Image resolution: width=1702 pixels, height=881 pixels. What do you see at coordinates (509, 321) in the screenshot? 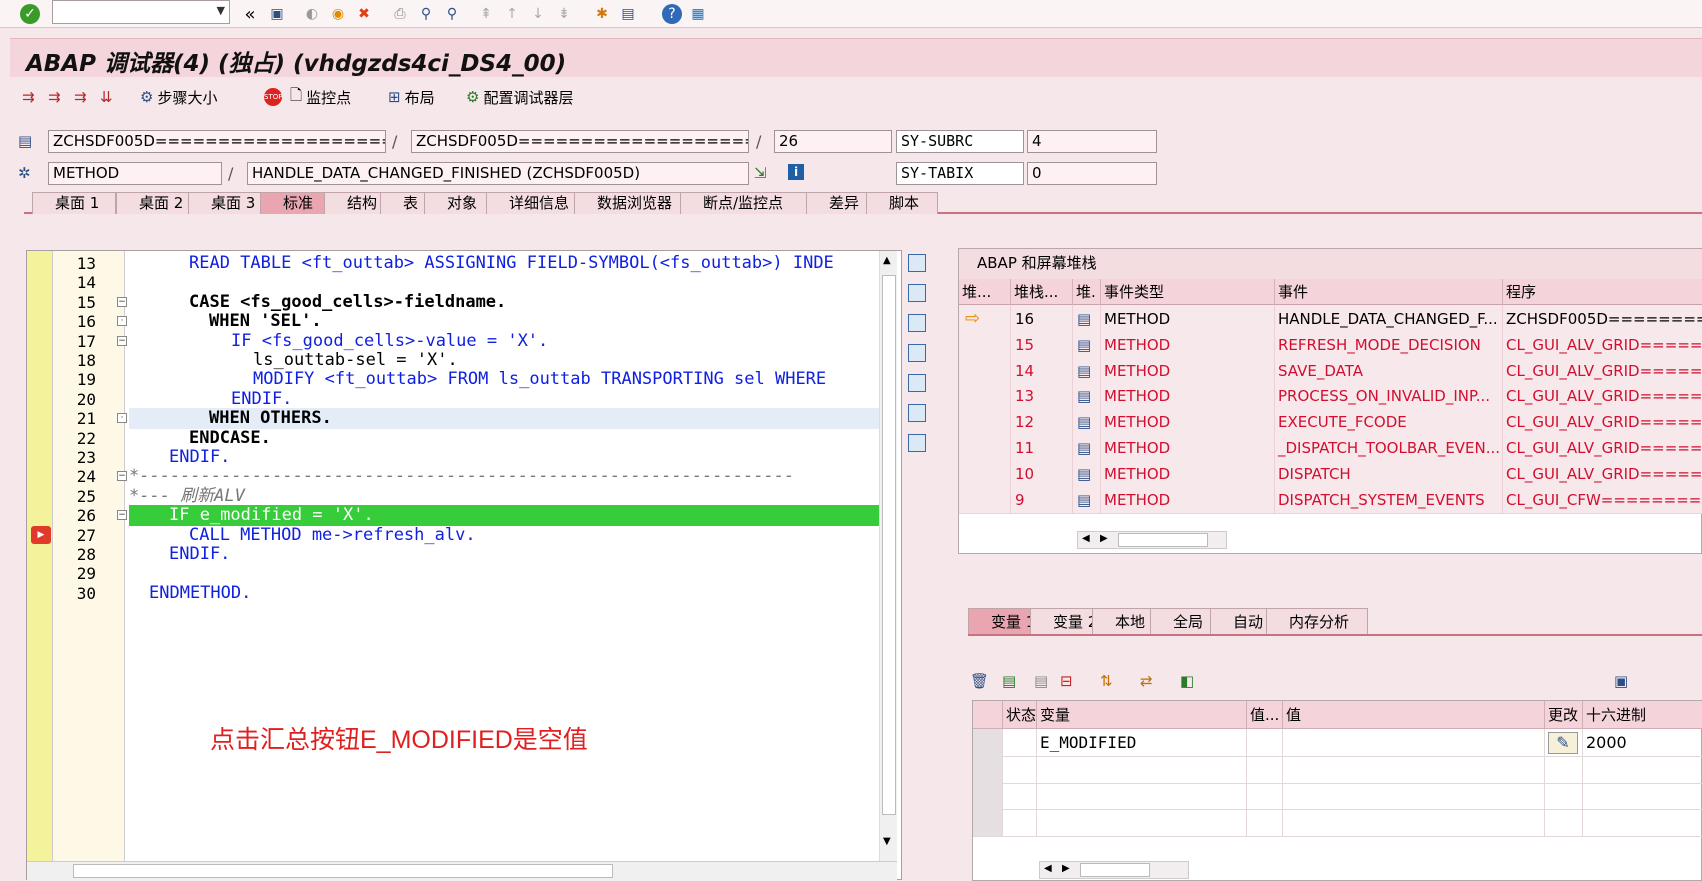
I see `code-line: WHEN 'SEL'.` at bounding box center [509, 321].